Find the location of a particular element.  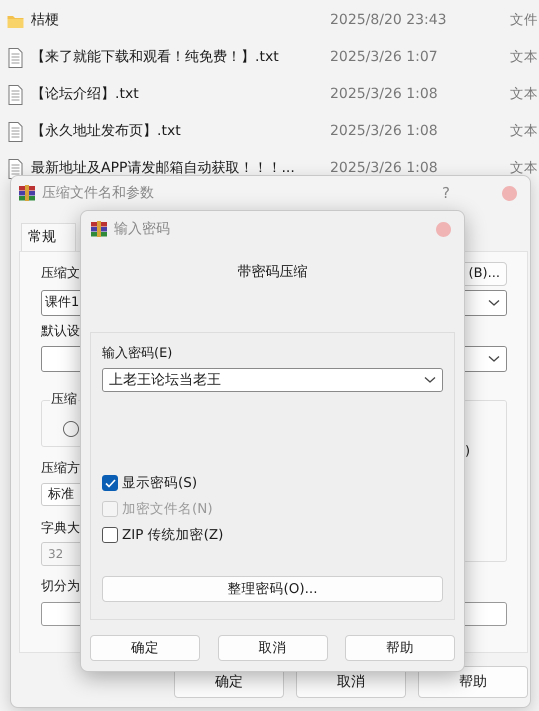

field-label: 切分为 is located at coordinates (60, 587).